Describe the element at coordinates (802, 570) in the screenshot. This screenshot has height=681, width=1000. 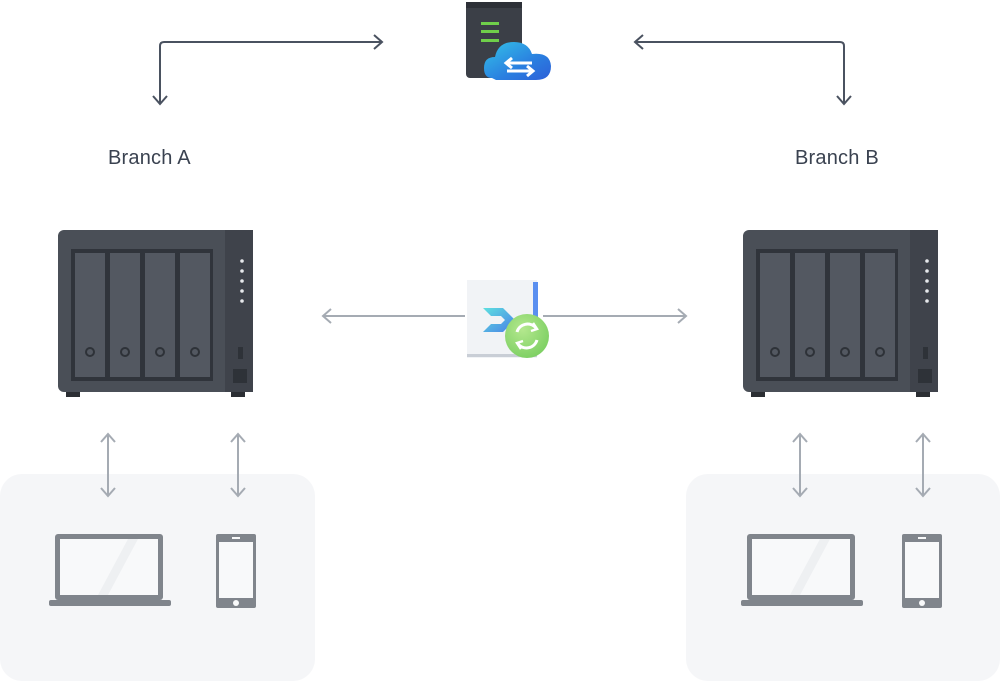
I see `branch-b-laptop-icon` at that location.